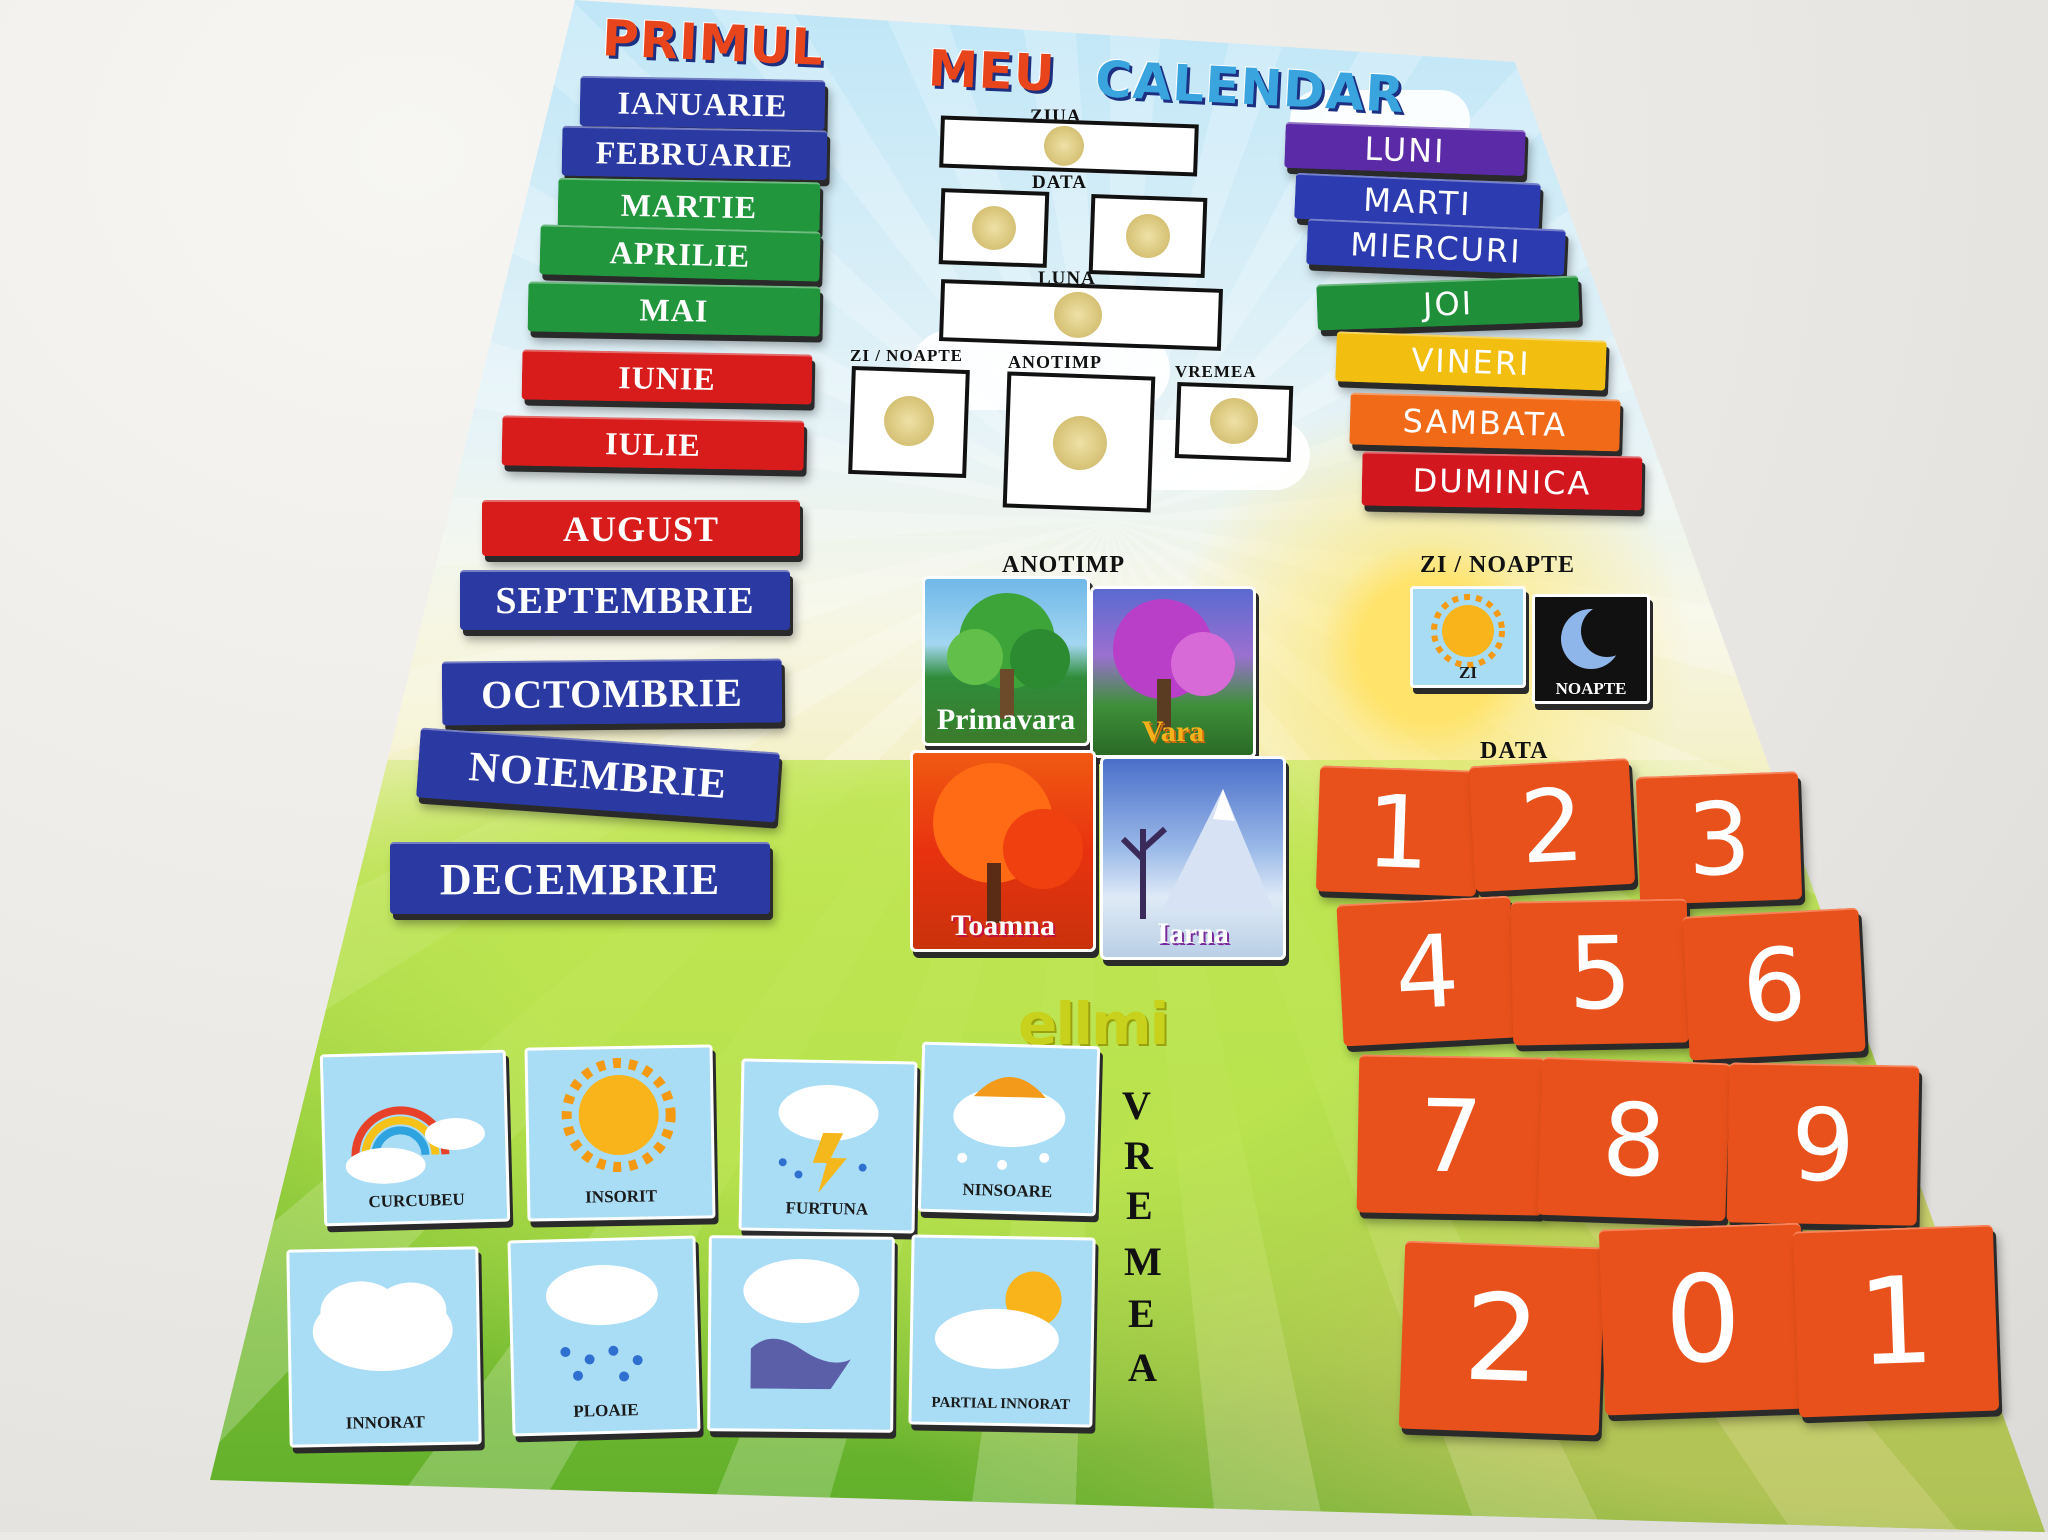 The width and height of the screenshot is (2048, 1540). What do you see at coordinates (1427, 971) in the screenshot?
I see `number-tile: 4` at bounding box center [1427, 971].